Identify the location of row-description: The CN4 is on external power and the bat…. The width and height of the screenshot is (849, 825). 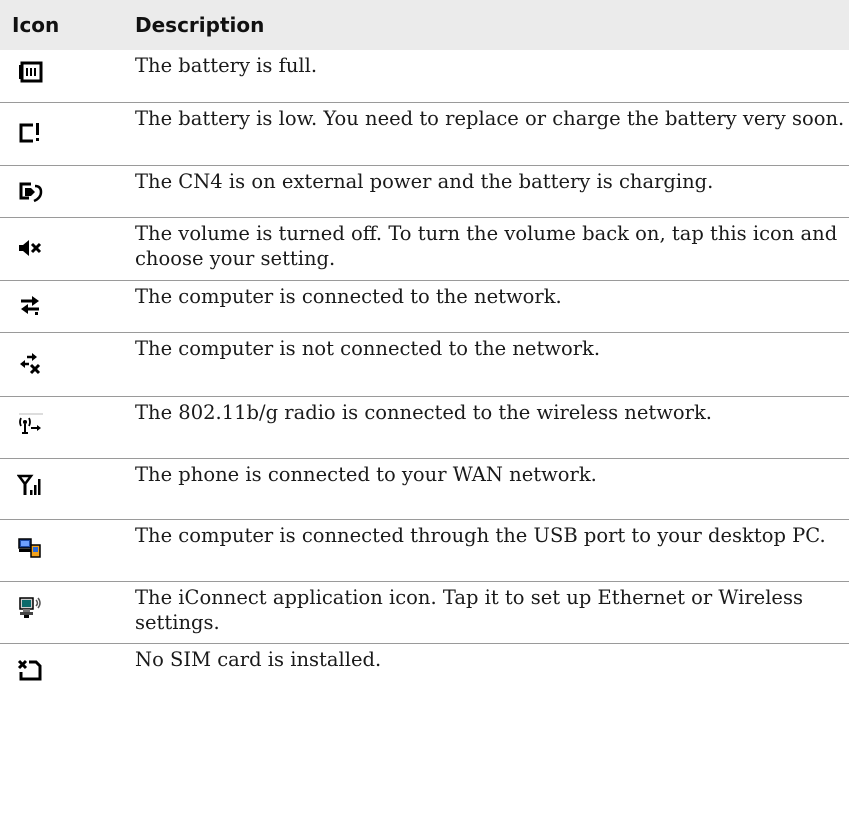
(424, 181).